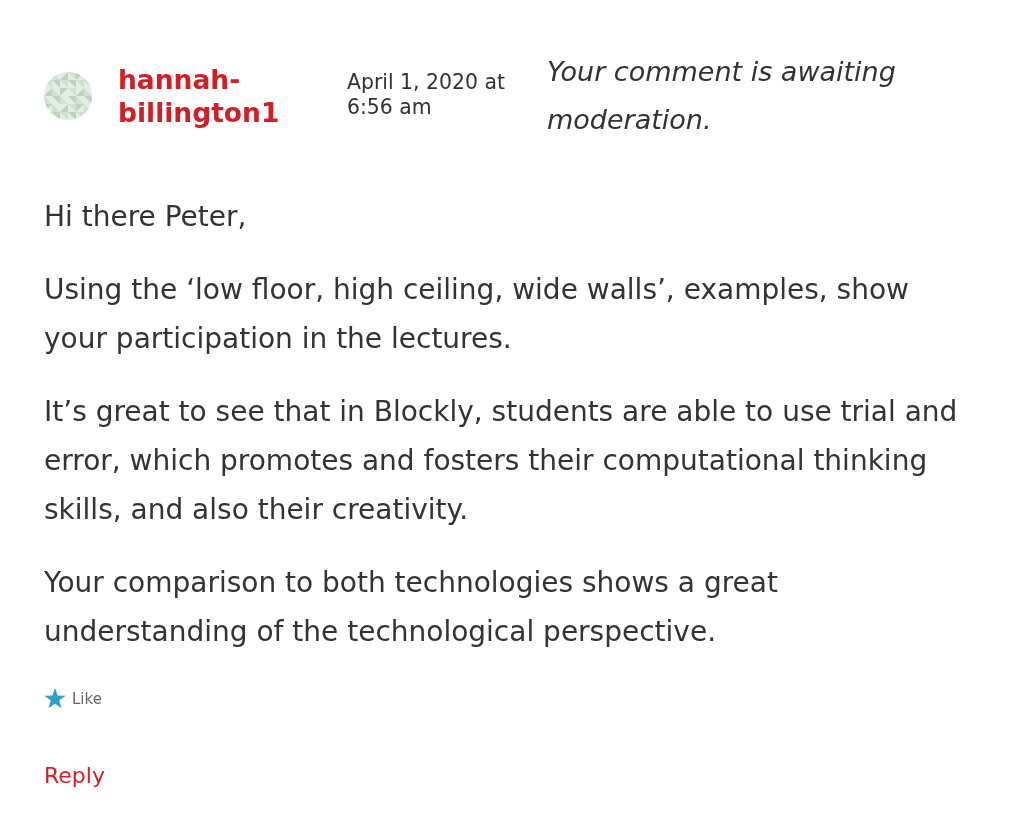  I want to click on comment-date: April 1, 2020 at 6:56 am, so click(426, 94).